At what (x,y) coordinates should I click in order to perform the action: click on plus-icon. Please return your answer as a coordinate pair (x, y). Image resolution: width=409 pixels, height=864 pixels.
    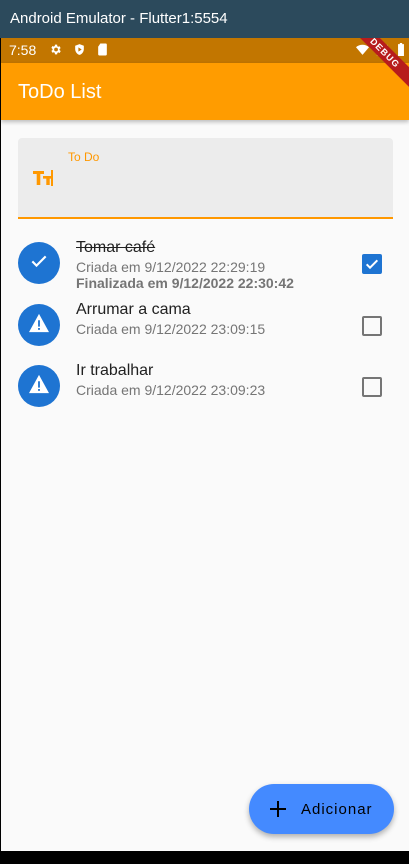
    Looking at the image, I should click on (278, 809).